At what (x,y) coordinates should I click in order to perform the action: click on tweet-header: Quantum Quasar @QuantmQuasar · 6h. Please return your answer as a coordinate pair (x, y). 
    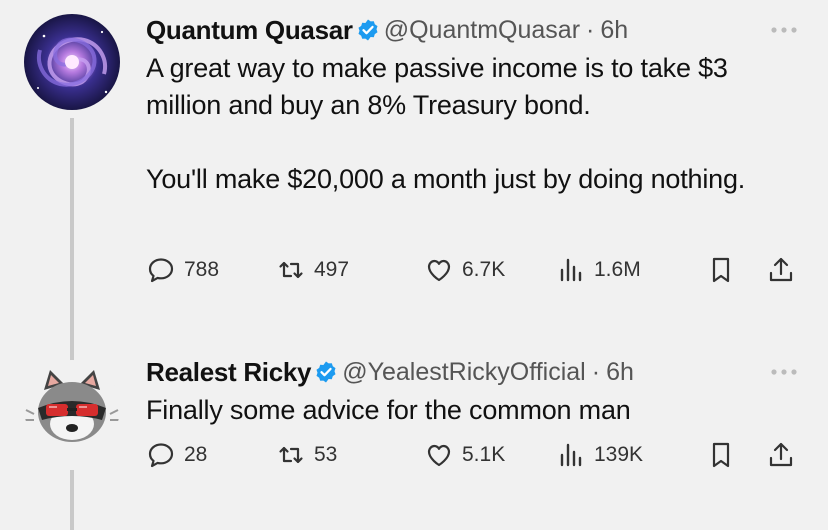
    Looking at the image, I should click on (477, 30).